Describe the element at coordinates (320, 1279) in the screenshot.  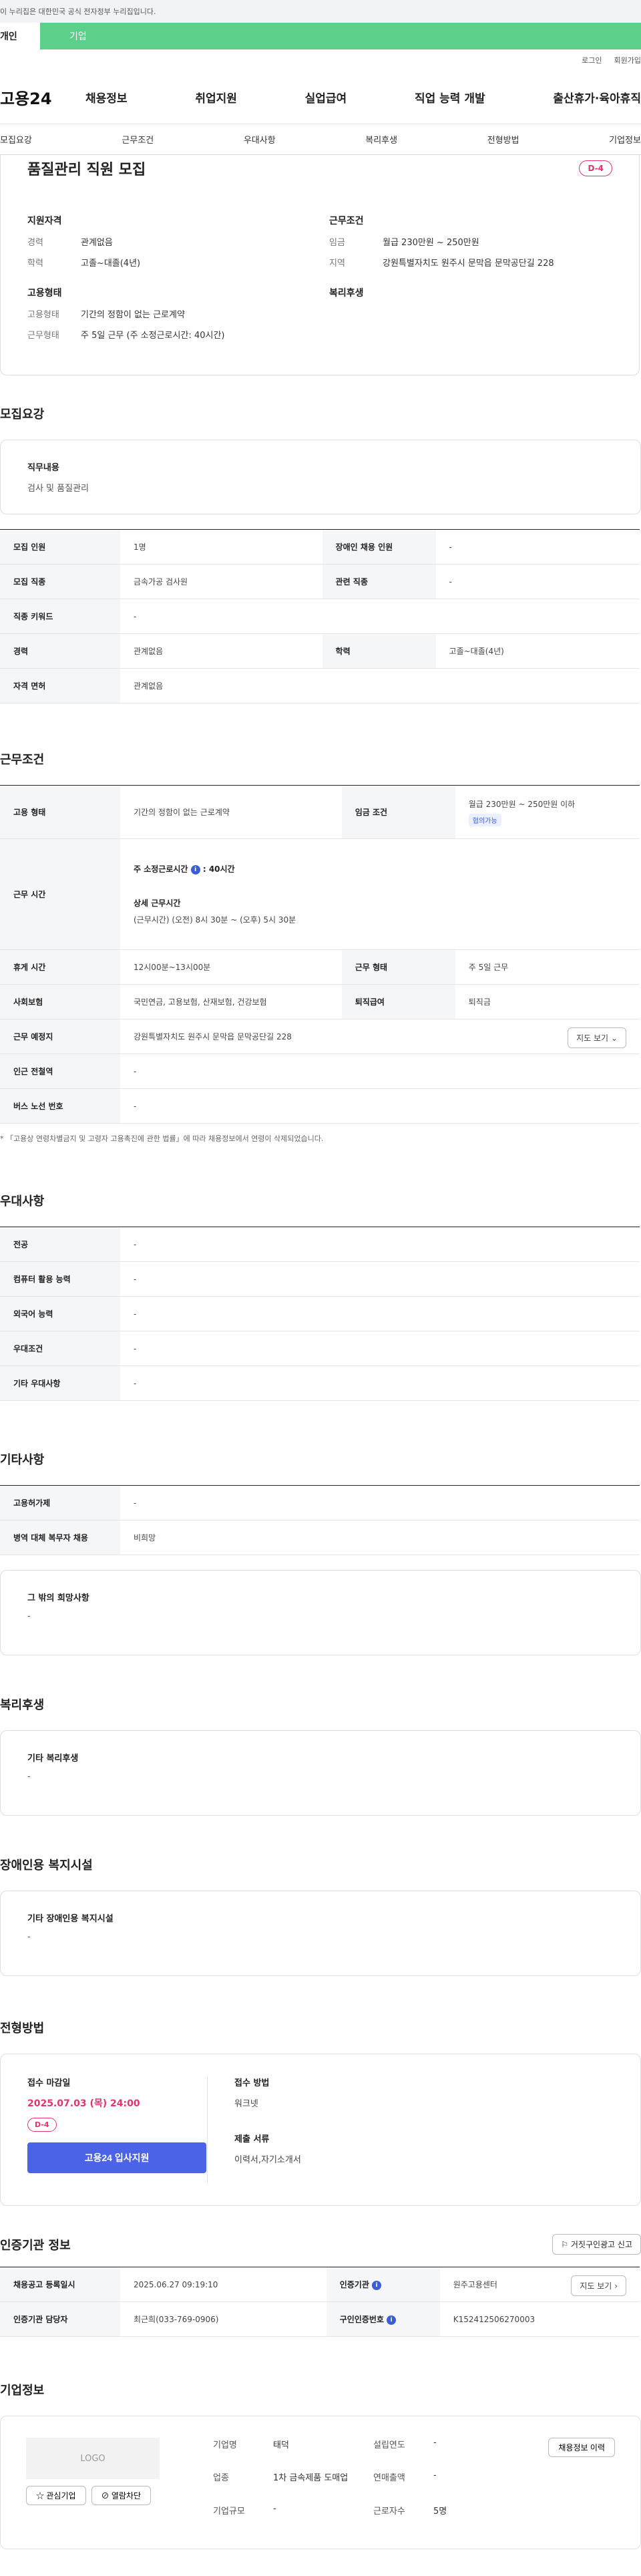
I see `table-row: 컴퓨터 활용 능력 -` at that location.